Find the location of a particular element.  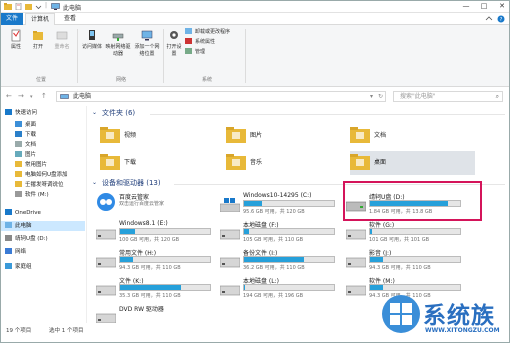

drive-item: 常用文件 (H:) 94.3 GB 可用，共 110 GB is located at coordinates (159, 260).